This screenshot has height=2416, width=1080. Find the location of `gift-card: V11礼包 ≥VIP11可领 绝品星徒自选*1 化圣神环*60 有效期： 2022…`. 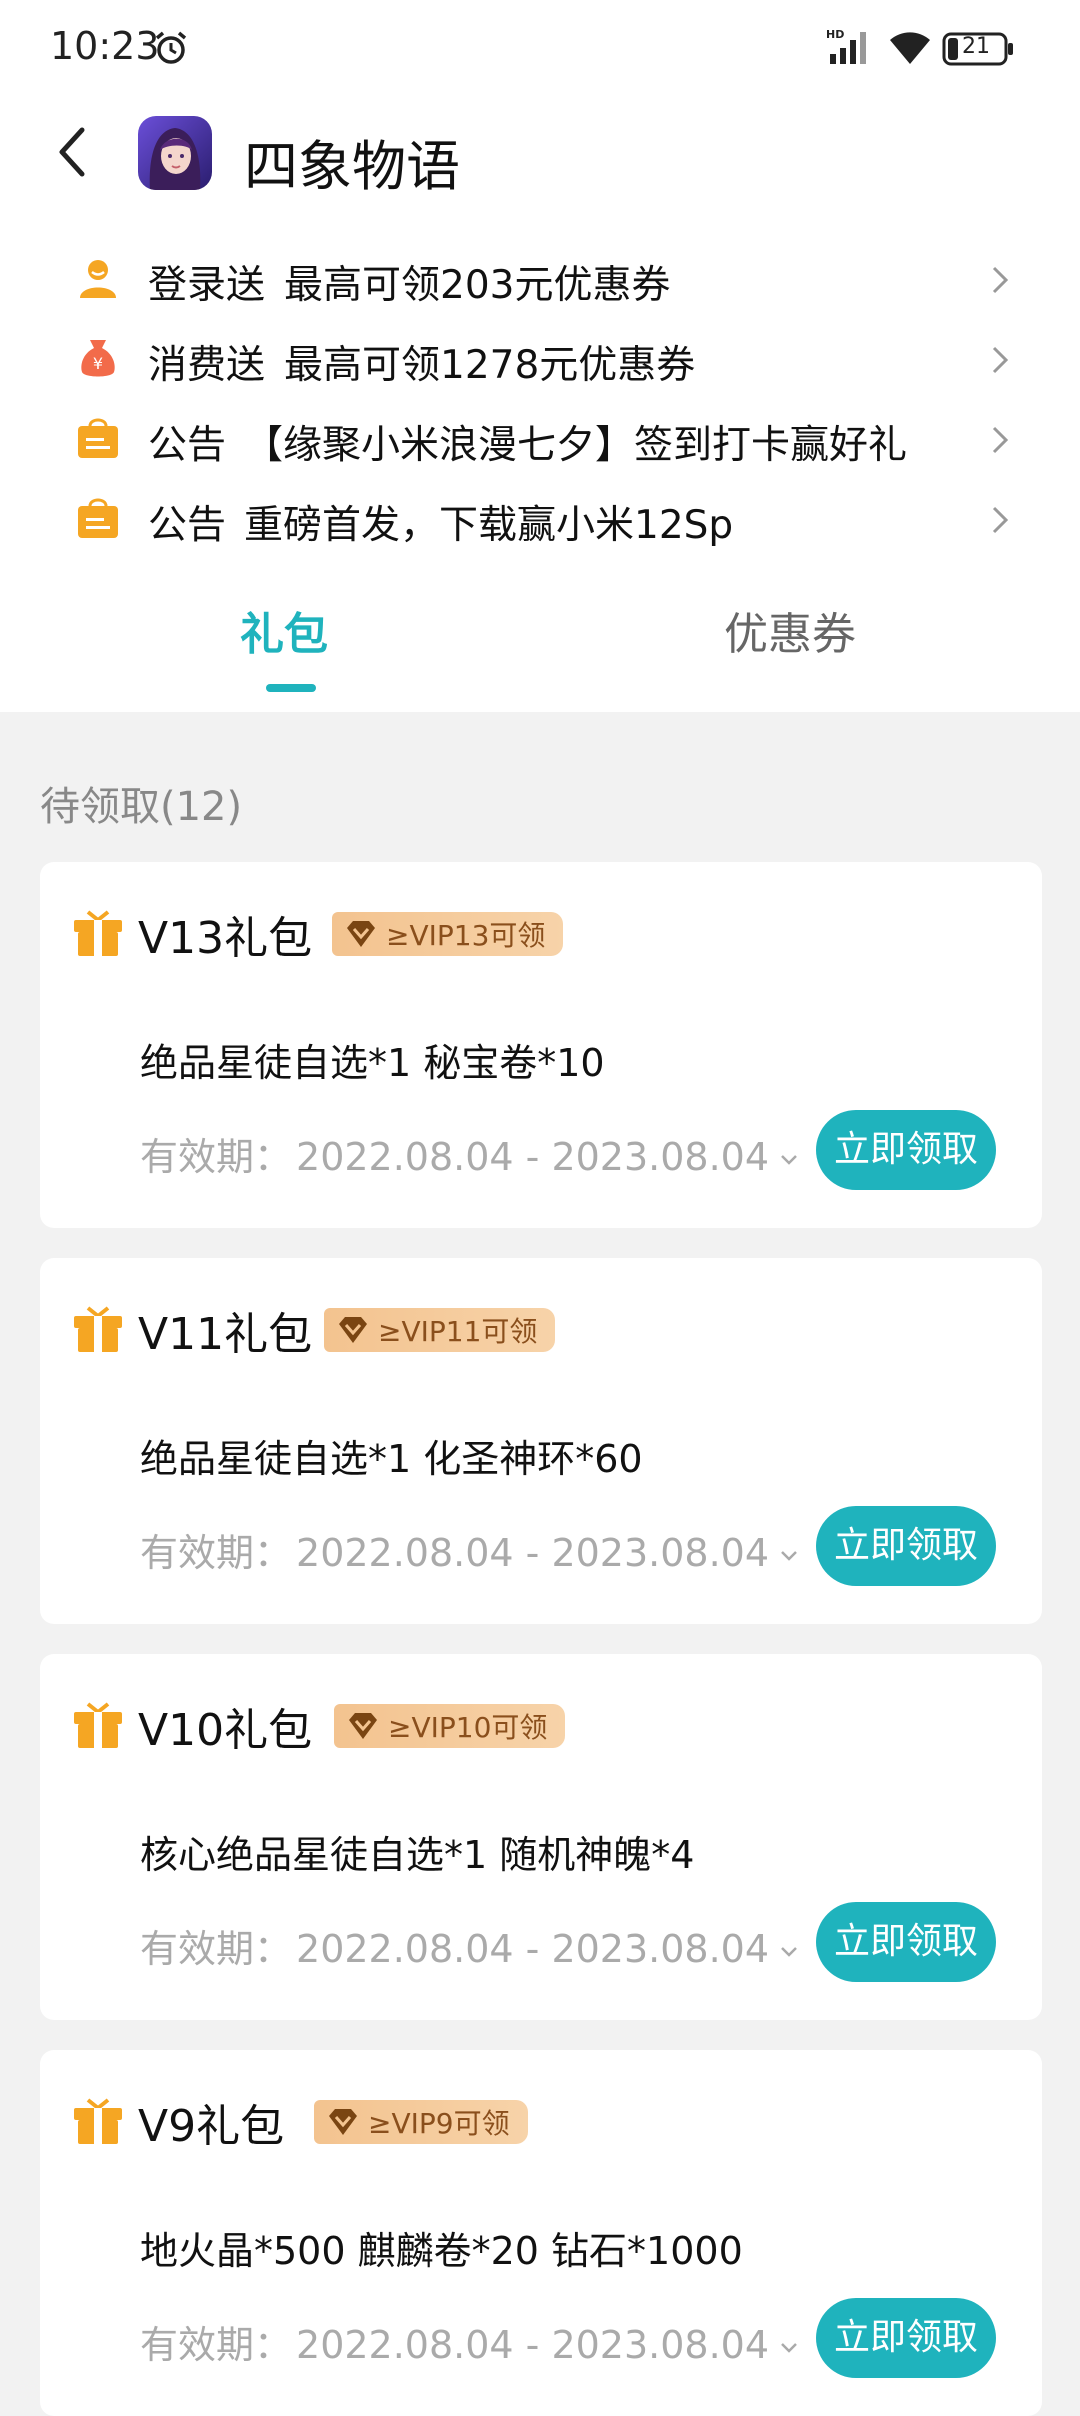

gift-card: V11礼包 ≥VIP11可领 绝品星徒自选*1 化圣神环*60 有效期： 2022… is located at coordinates (541, 1441).